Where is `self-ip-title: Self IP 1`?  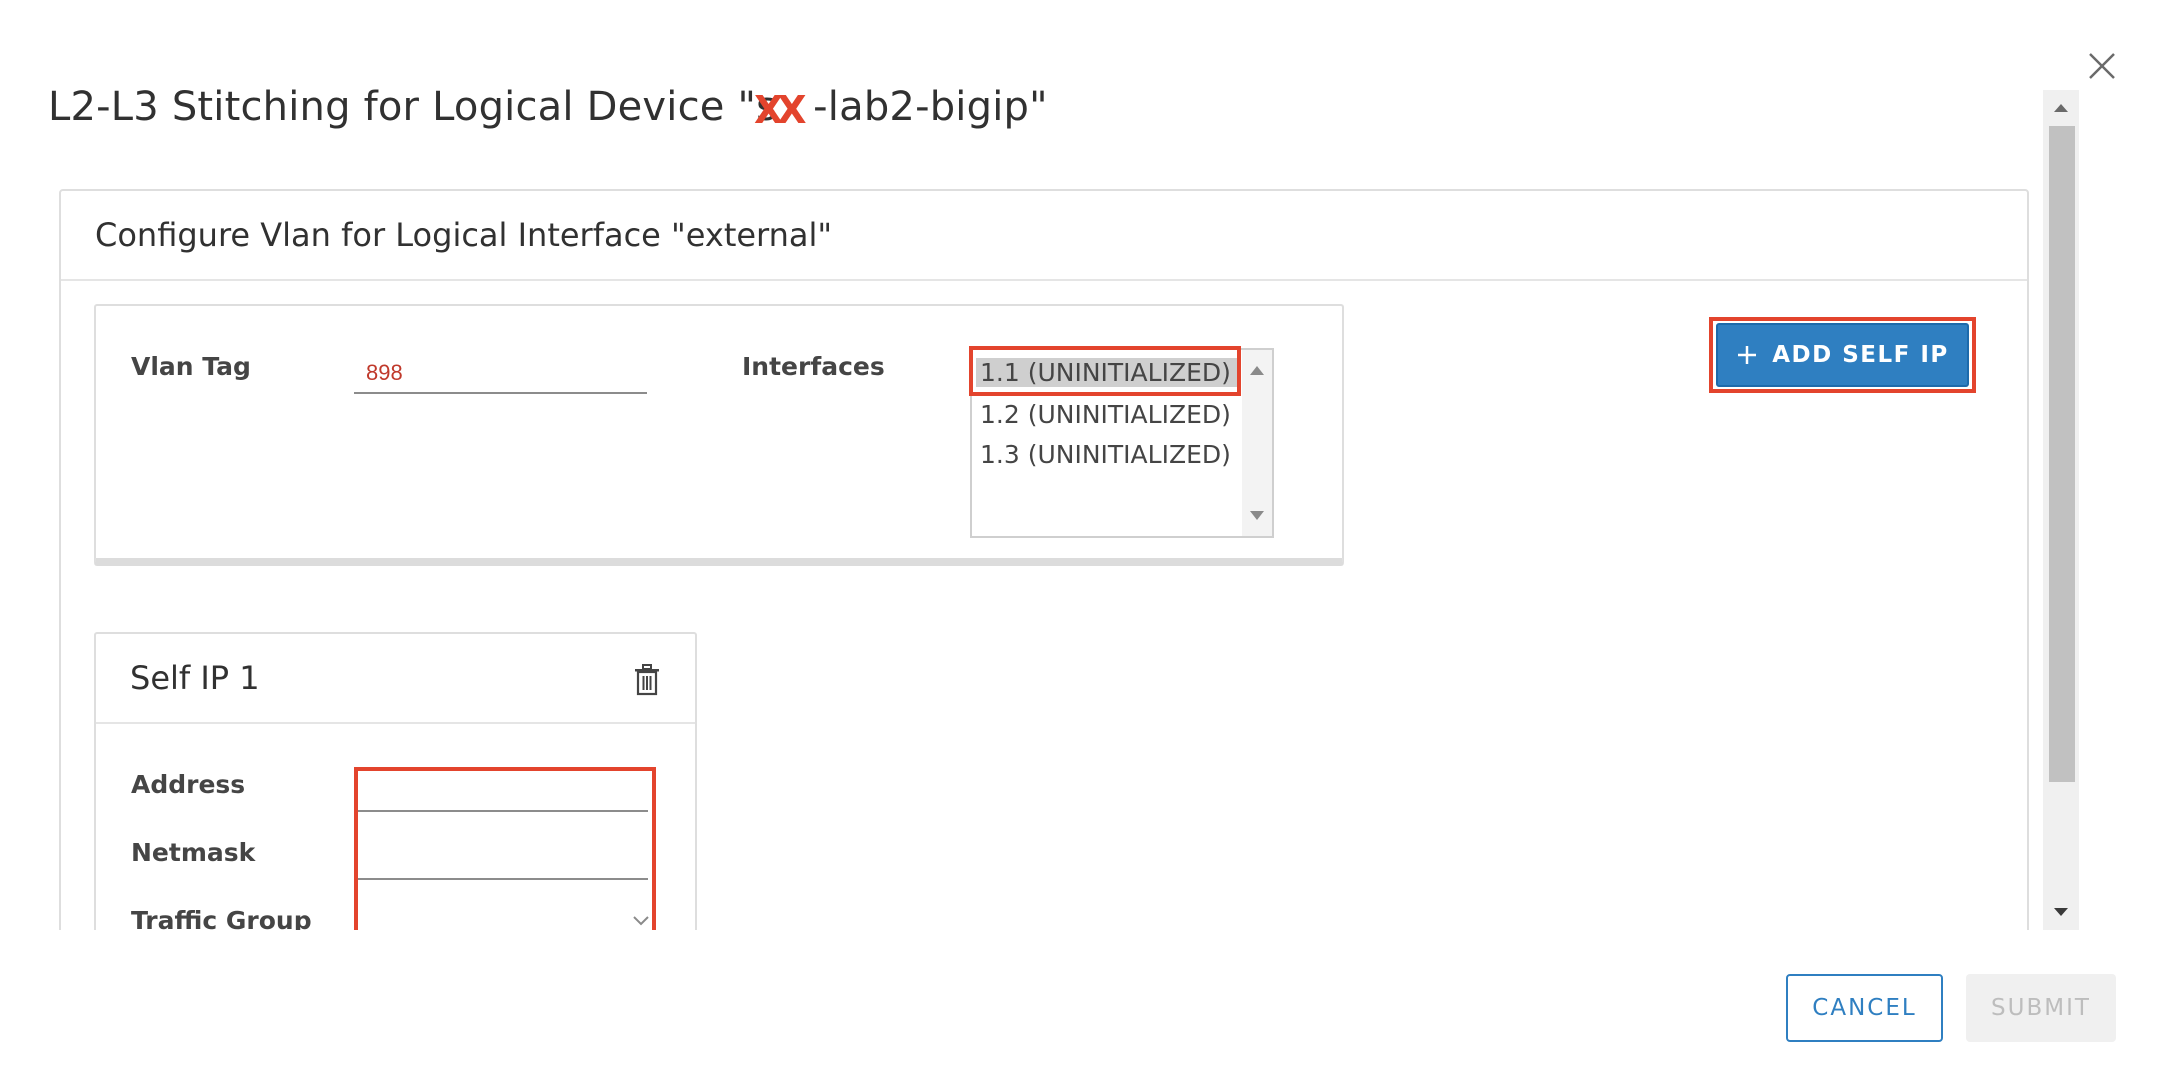
self-ip-title: Self IP 1 is located at coordinates (195, 678).